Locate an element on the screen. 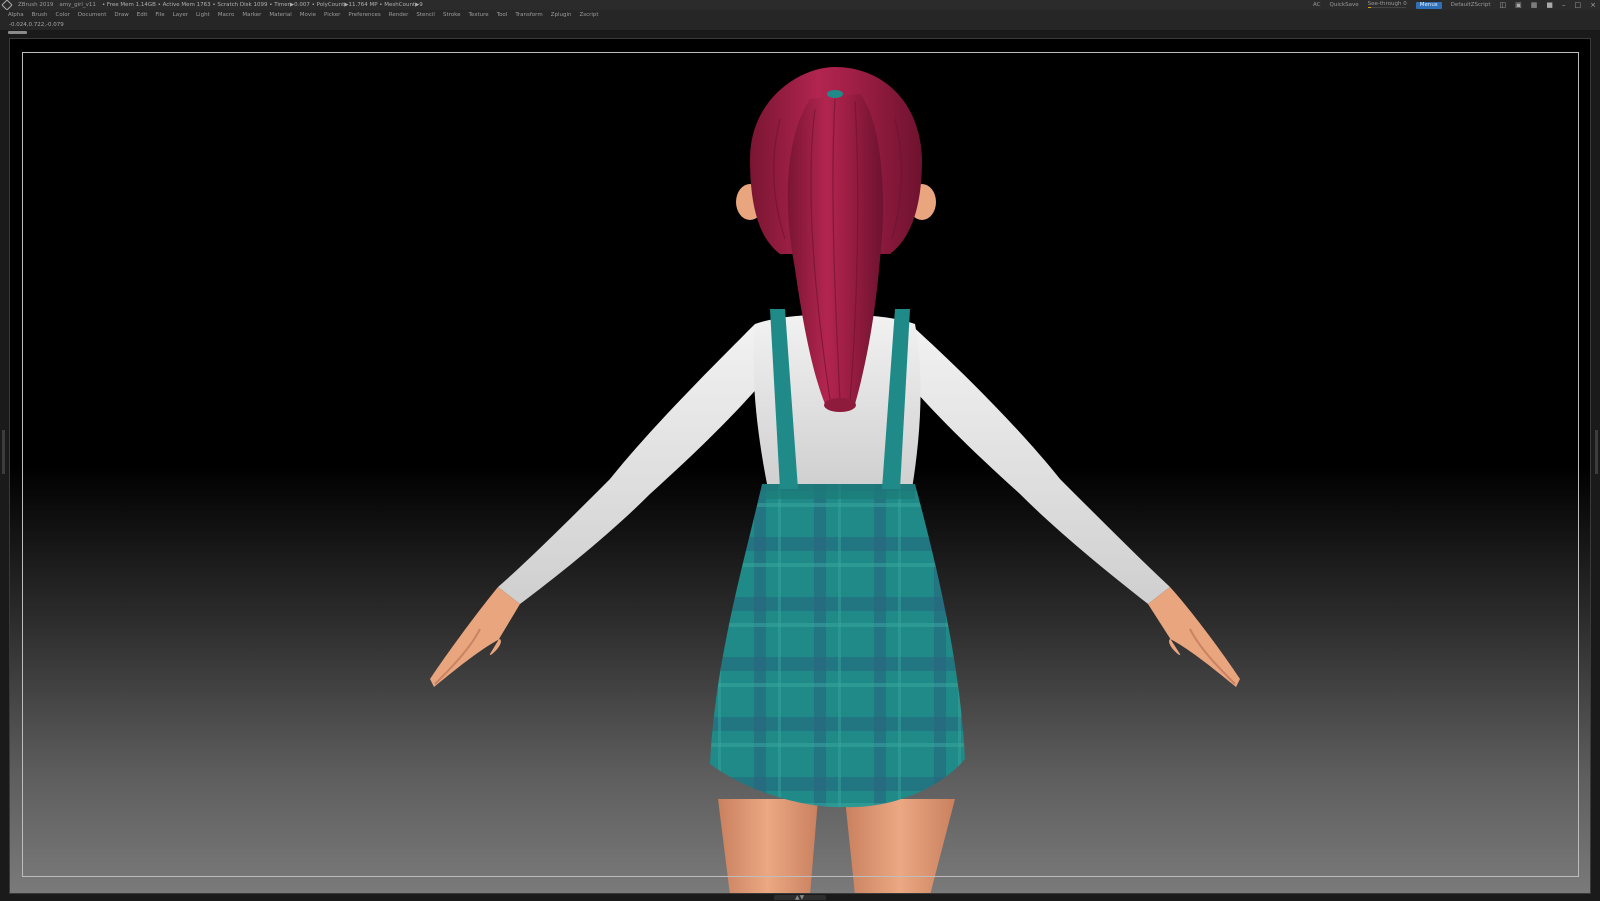  menu-stencil: Stencil is located at coordinates (425, 15).